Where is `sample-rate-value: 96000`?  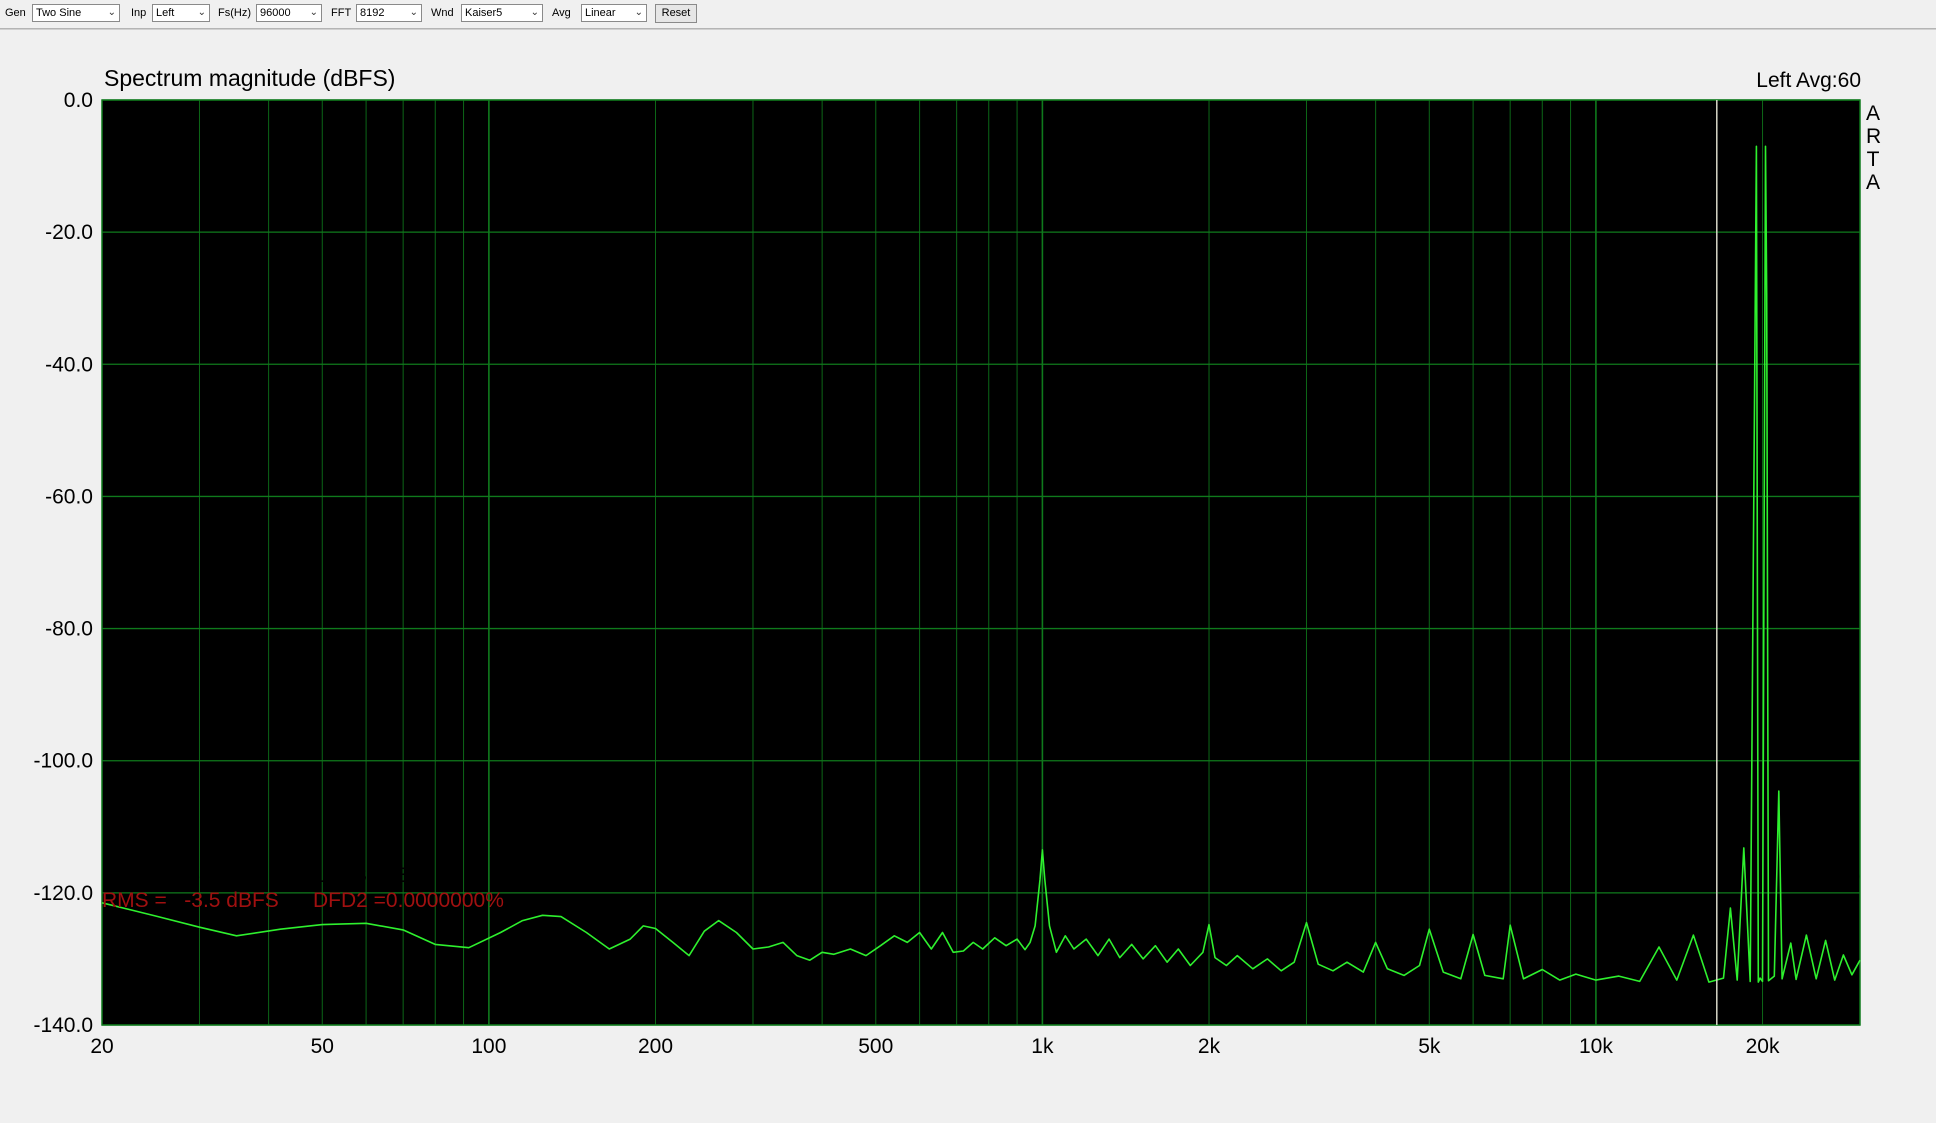 sample-rate-value: 96000 is located at coordinates (275, 13).